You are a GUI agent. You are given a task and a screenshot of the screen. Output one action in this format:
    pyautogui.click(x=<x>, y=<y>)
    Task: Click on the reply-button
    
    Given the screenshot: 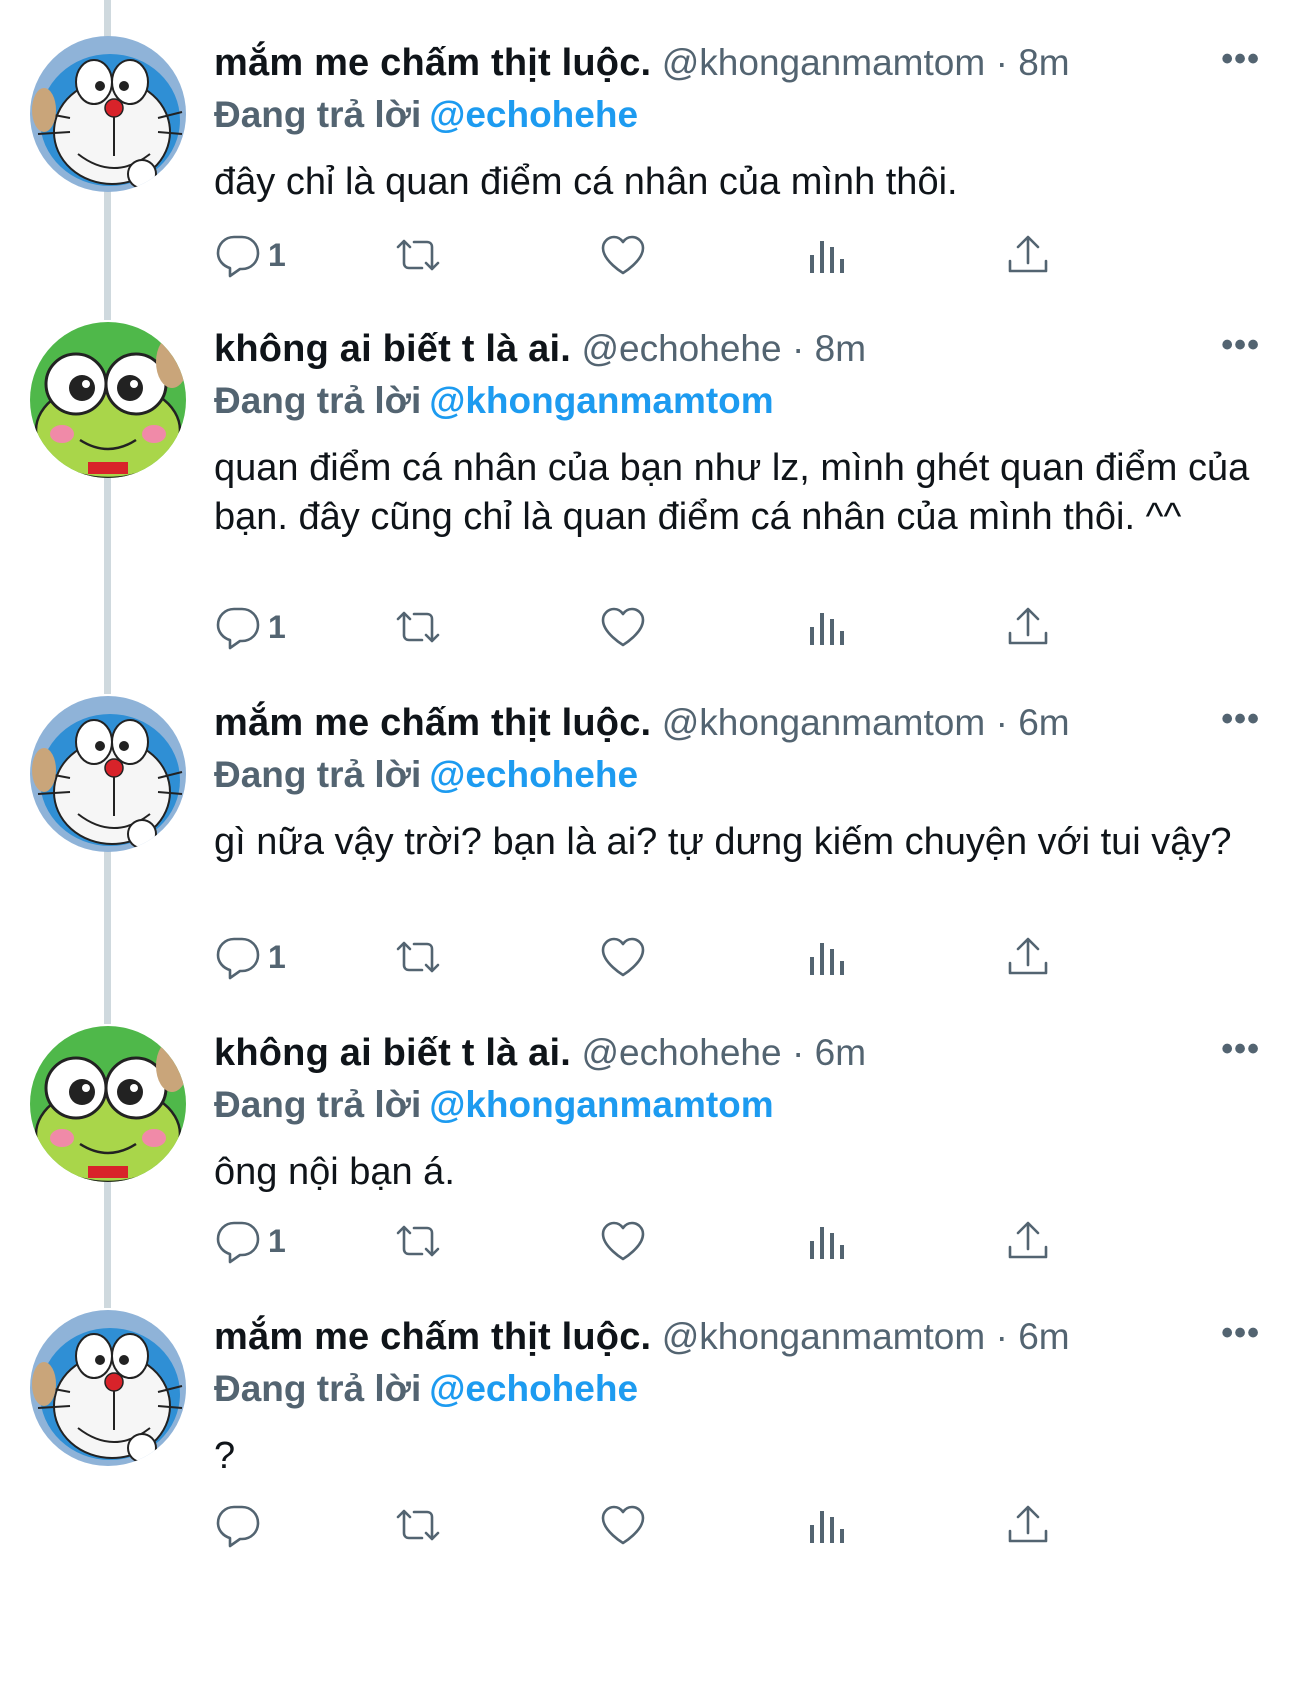 What is the action you would take?
    pyautogui.click(x=238, y=1525)
    